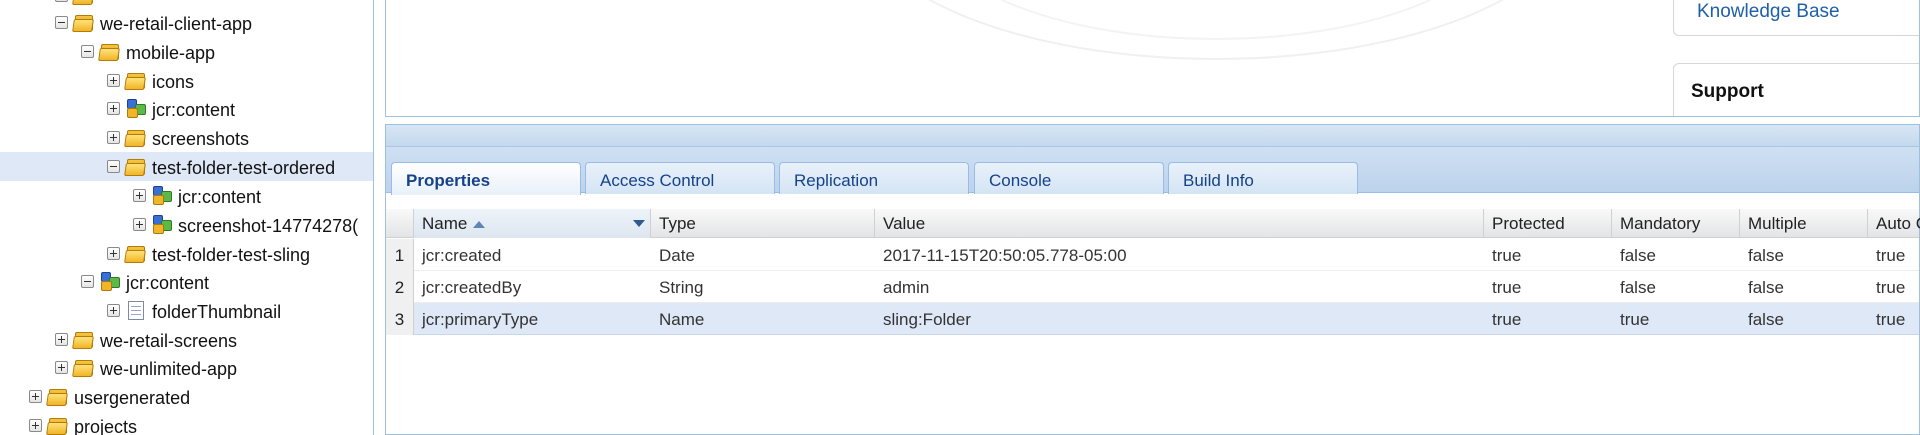 This screenshot has width=1920, height=435. I want to click on tree-node: screenshot-14774278(, so click(186, 224).